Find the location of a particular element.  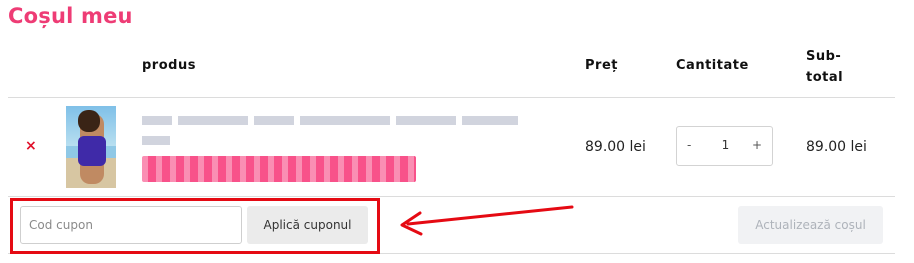

annotation-arrow-icon is located at coordinates (487, 220).